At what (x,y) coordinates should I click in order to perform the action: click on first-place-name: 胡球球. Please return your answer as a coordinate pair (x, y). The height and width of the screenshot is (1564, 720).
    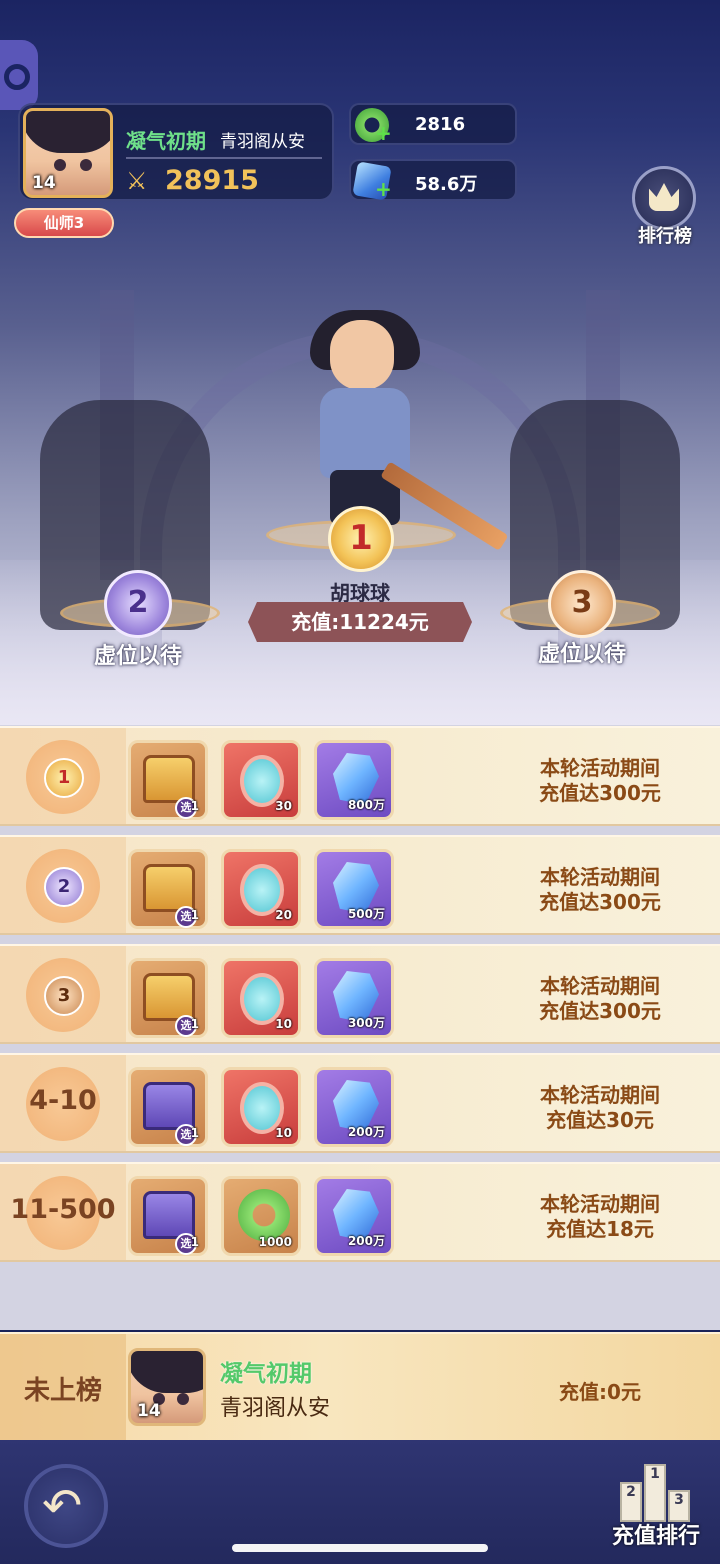
    Looking at the image, I should click on (360, 593).